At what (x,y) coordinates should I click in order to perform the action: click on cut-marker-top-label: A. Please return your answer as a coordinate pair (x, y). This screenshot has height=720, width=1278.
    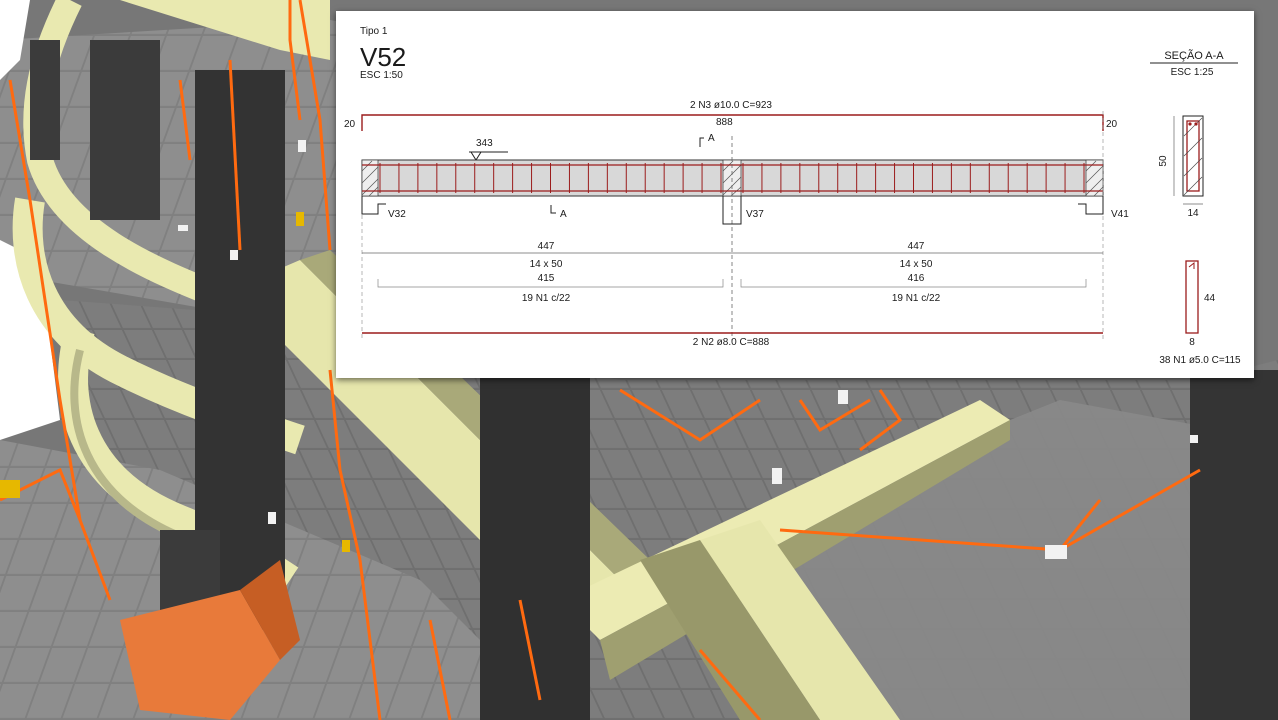
    Looking at the image, I should click on (711, 138).